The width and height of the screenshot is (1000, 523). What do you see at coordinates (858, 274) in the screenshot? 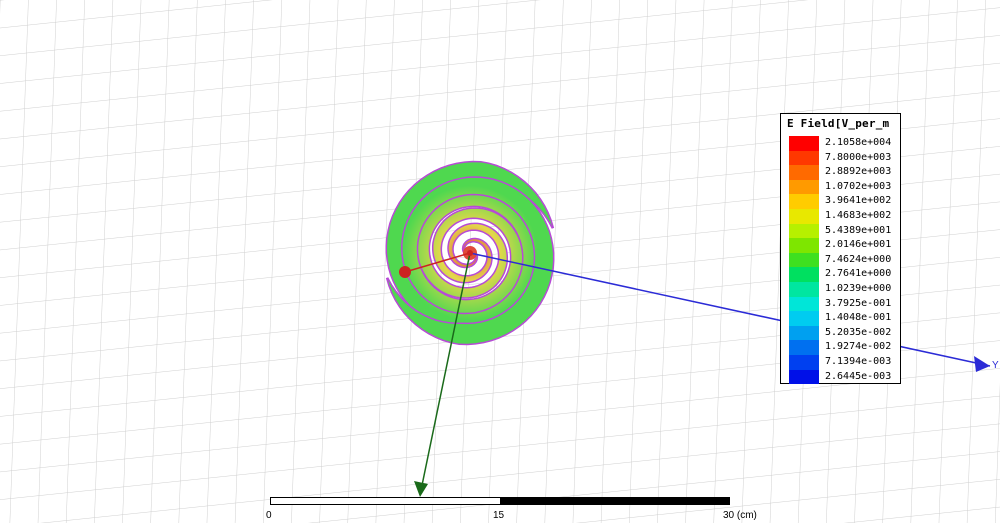
I see `legend-value: 2.7641e+000` at bounding box center [858, 274].